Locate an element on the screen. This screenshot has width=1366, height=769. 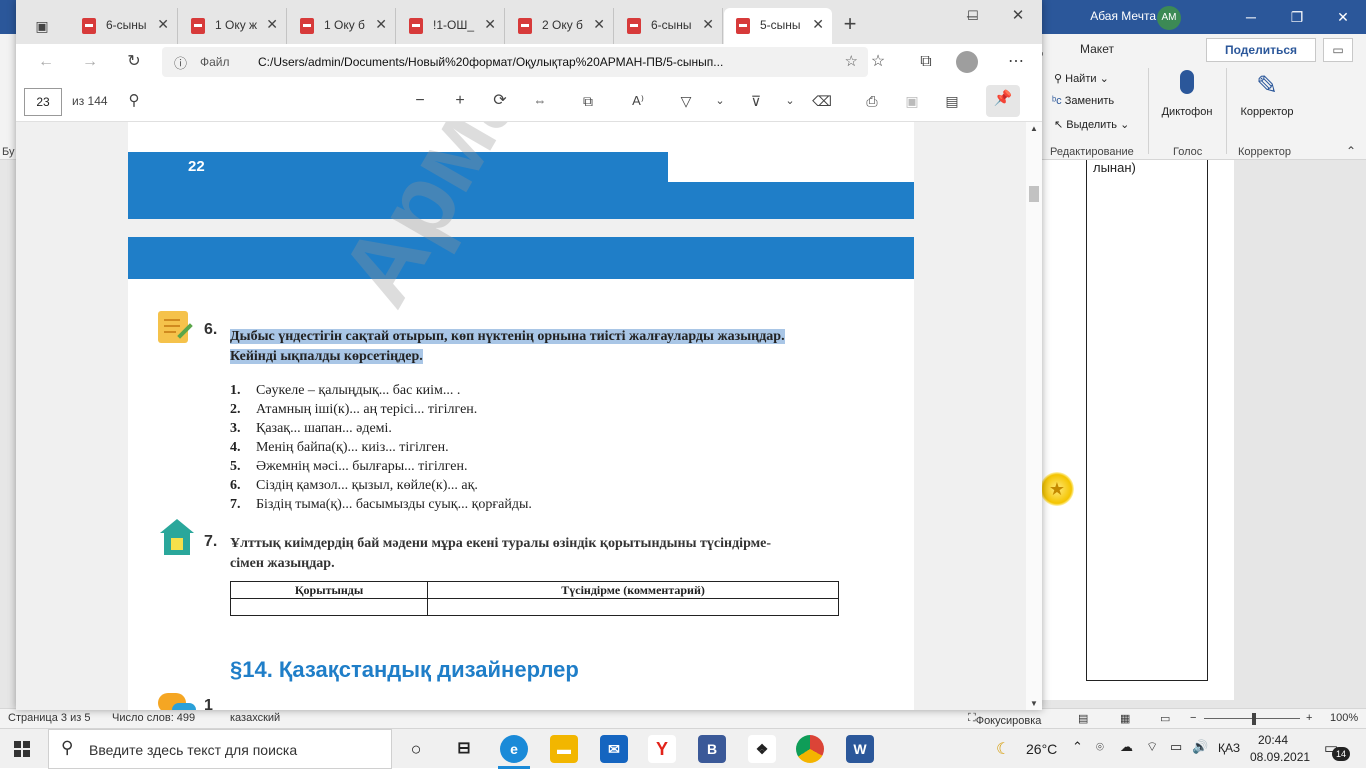
user-name: Абая Мечта is located at coordinates (1123, 16).